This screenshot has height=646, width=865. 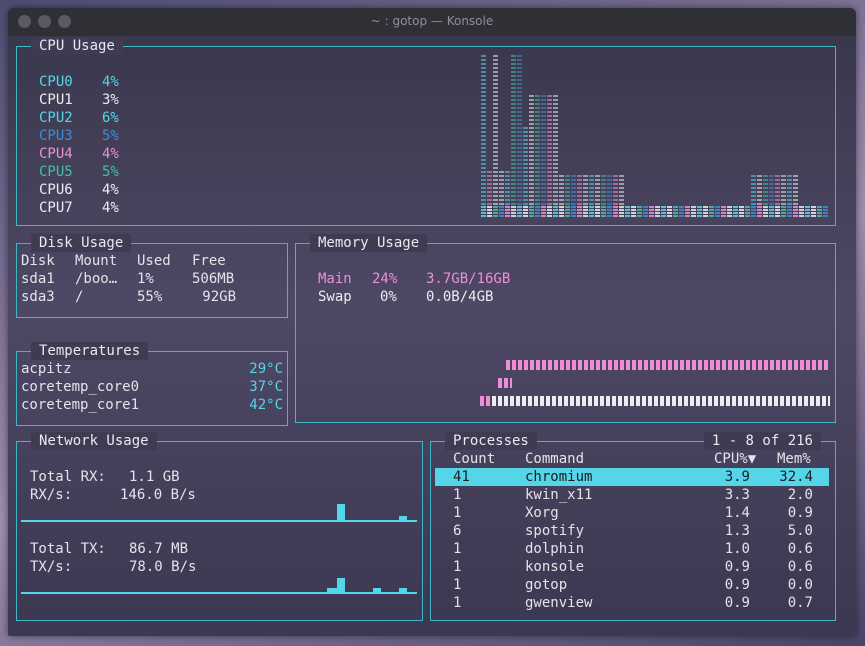 I want to click on disk-header-mount: Mount, so click(x=96, y=261).